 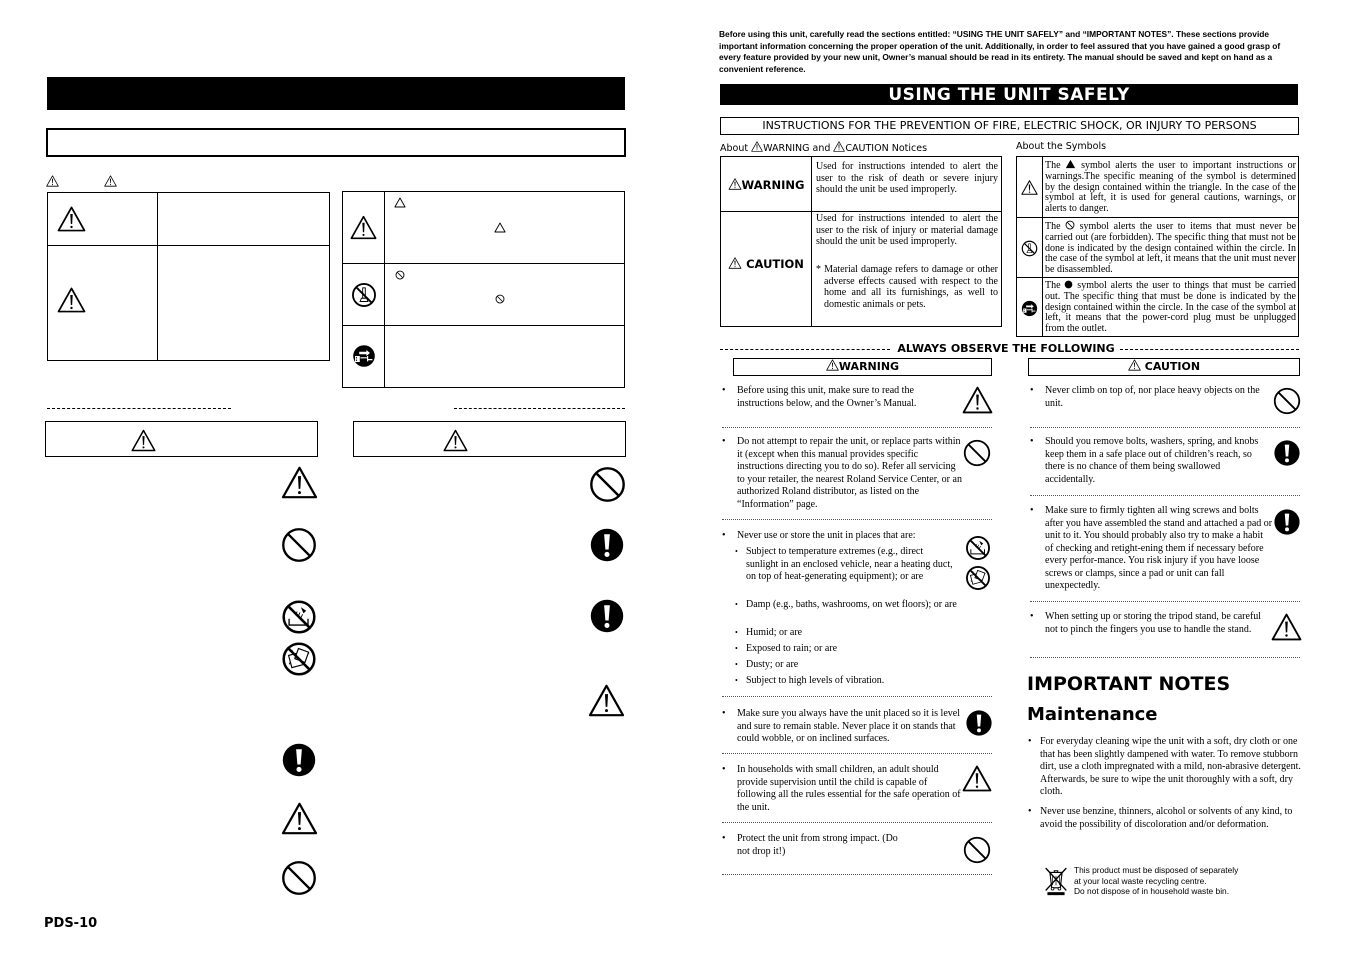 I want to click on left-notice-header, so click(x=86, y=182).